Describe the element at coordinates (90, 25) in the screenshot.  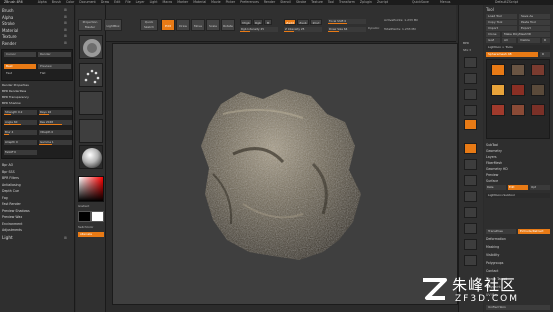
I see `projection-master-button: Projection Master` at that location.